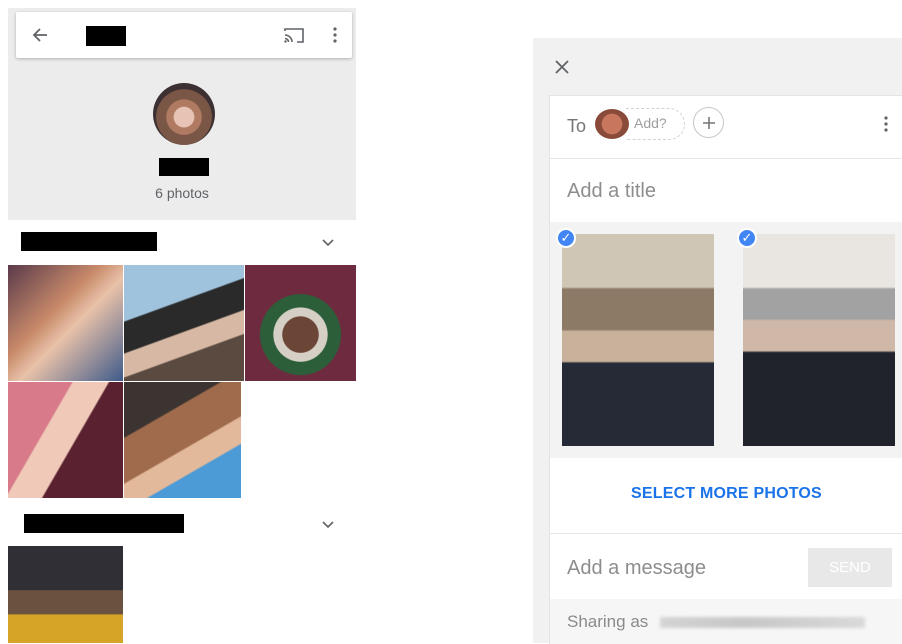  What do you see at coordinates (294, 35) in the screenshot?
I see `cast-icon` at bounding box center [294, 35].